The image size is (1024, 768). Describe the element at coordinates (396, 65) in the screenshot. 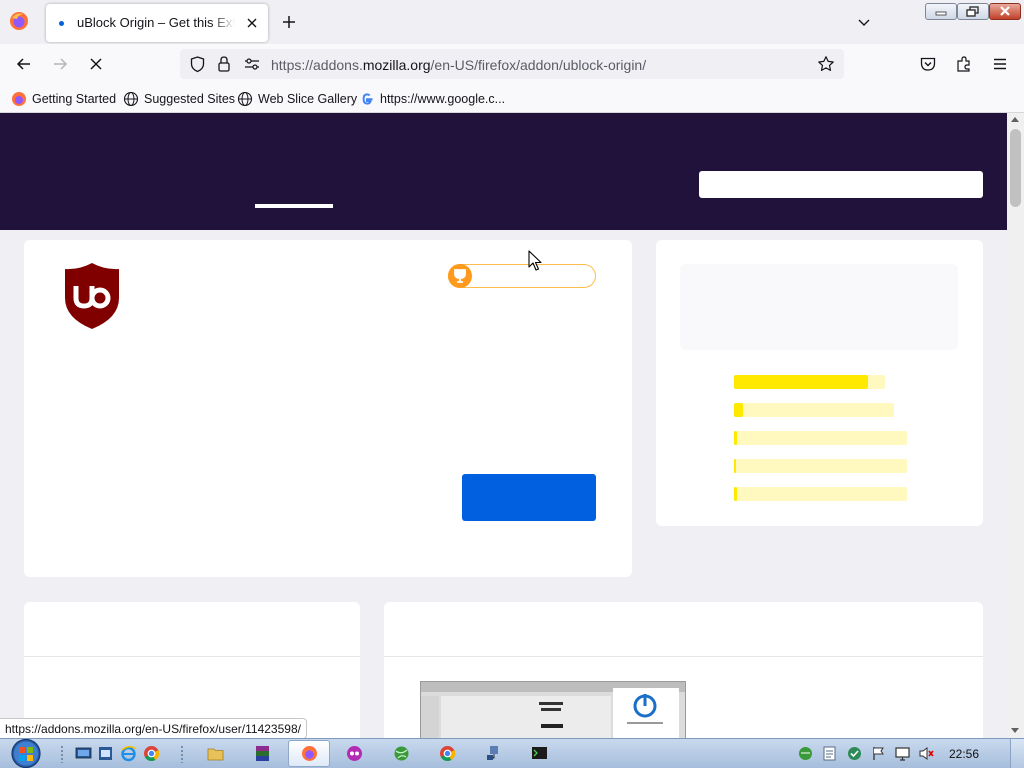

I see `url-domain: mozilla.org` at that location.